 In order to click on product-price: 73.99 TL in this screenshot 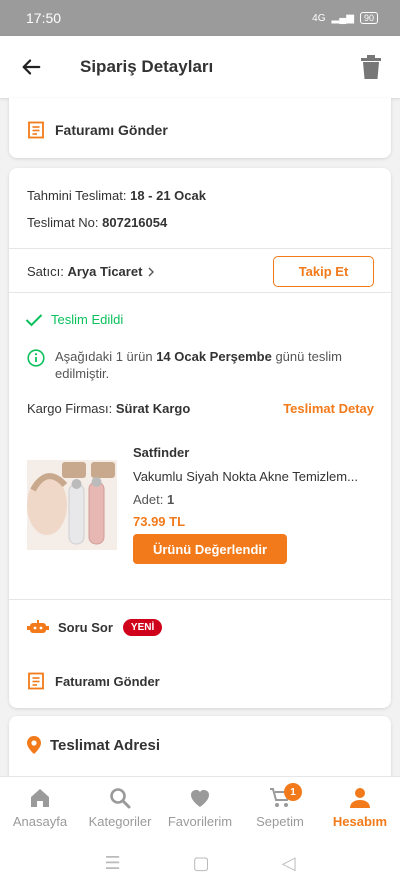, I will do `click(159, 521)`.